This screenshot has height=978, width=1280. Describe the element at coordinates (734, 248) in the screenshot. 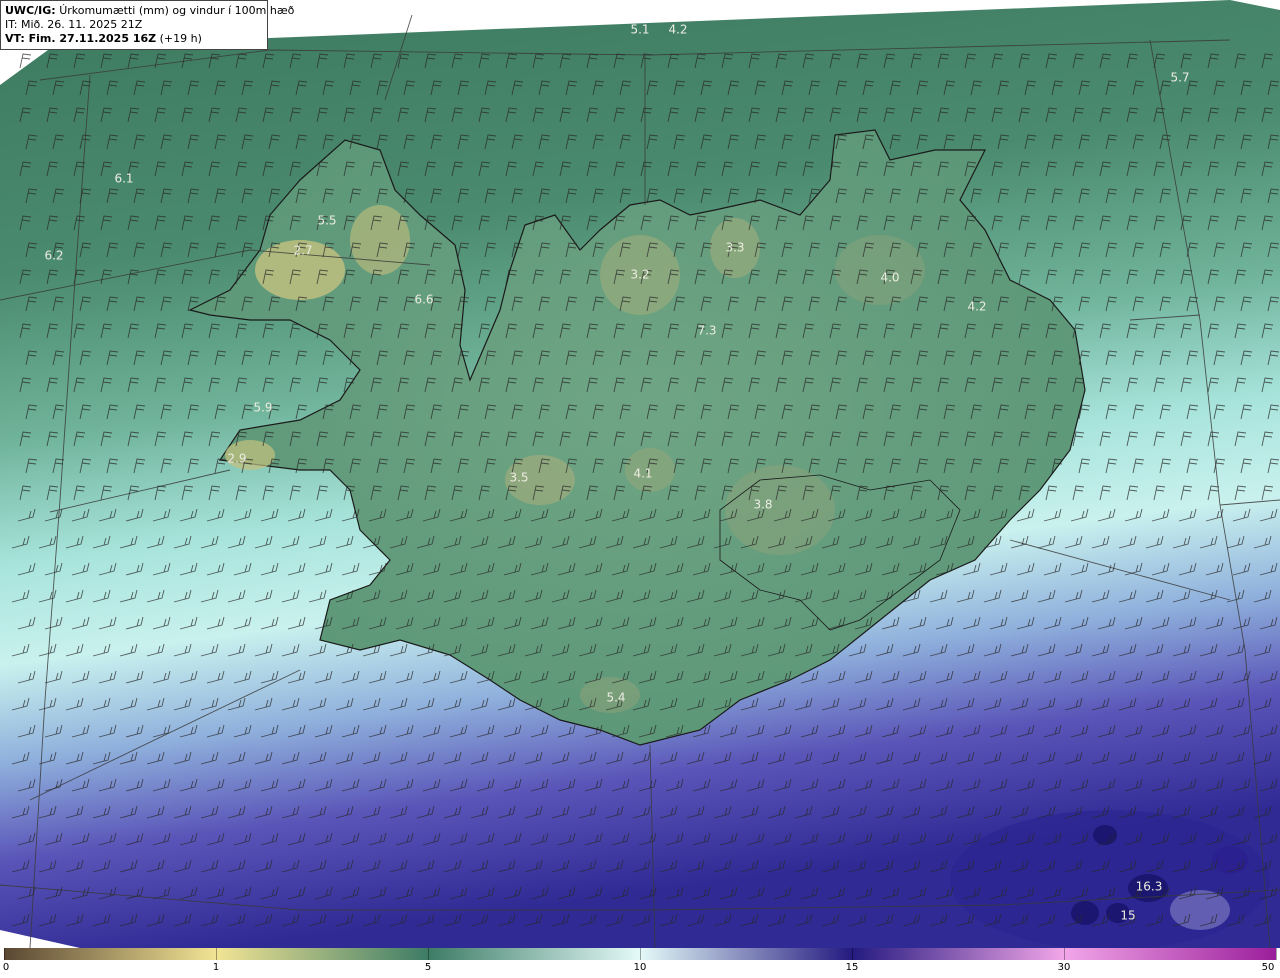

I see `precip-value-label: 3.3` at that location.